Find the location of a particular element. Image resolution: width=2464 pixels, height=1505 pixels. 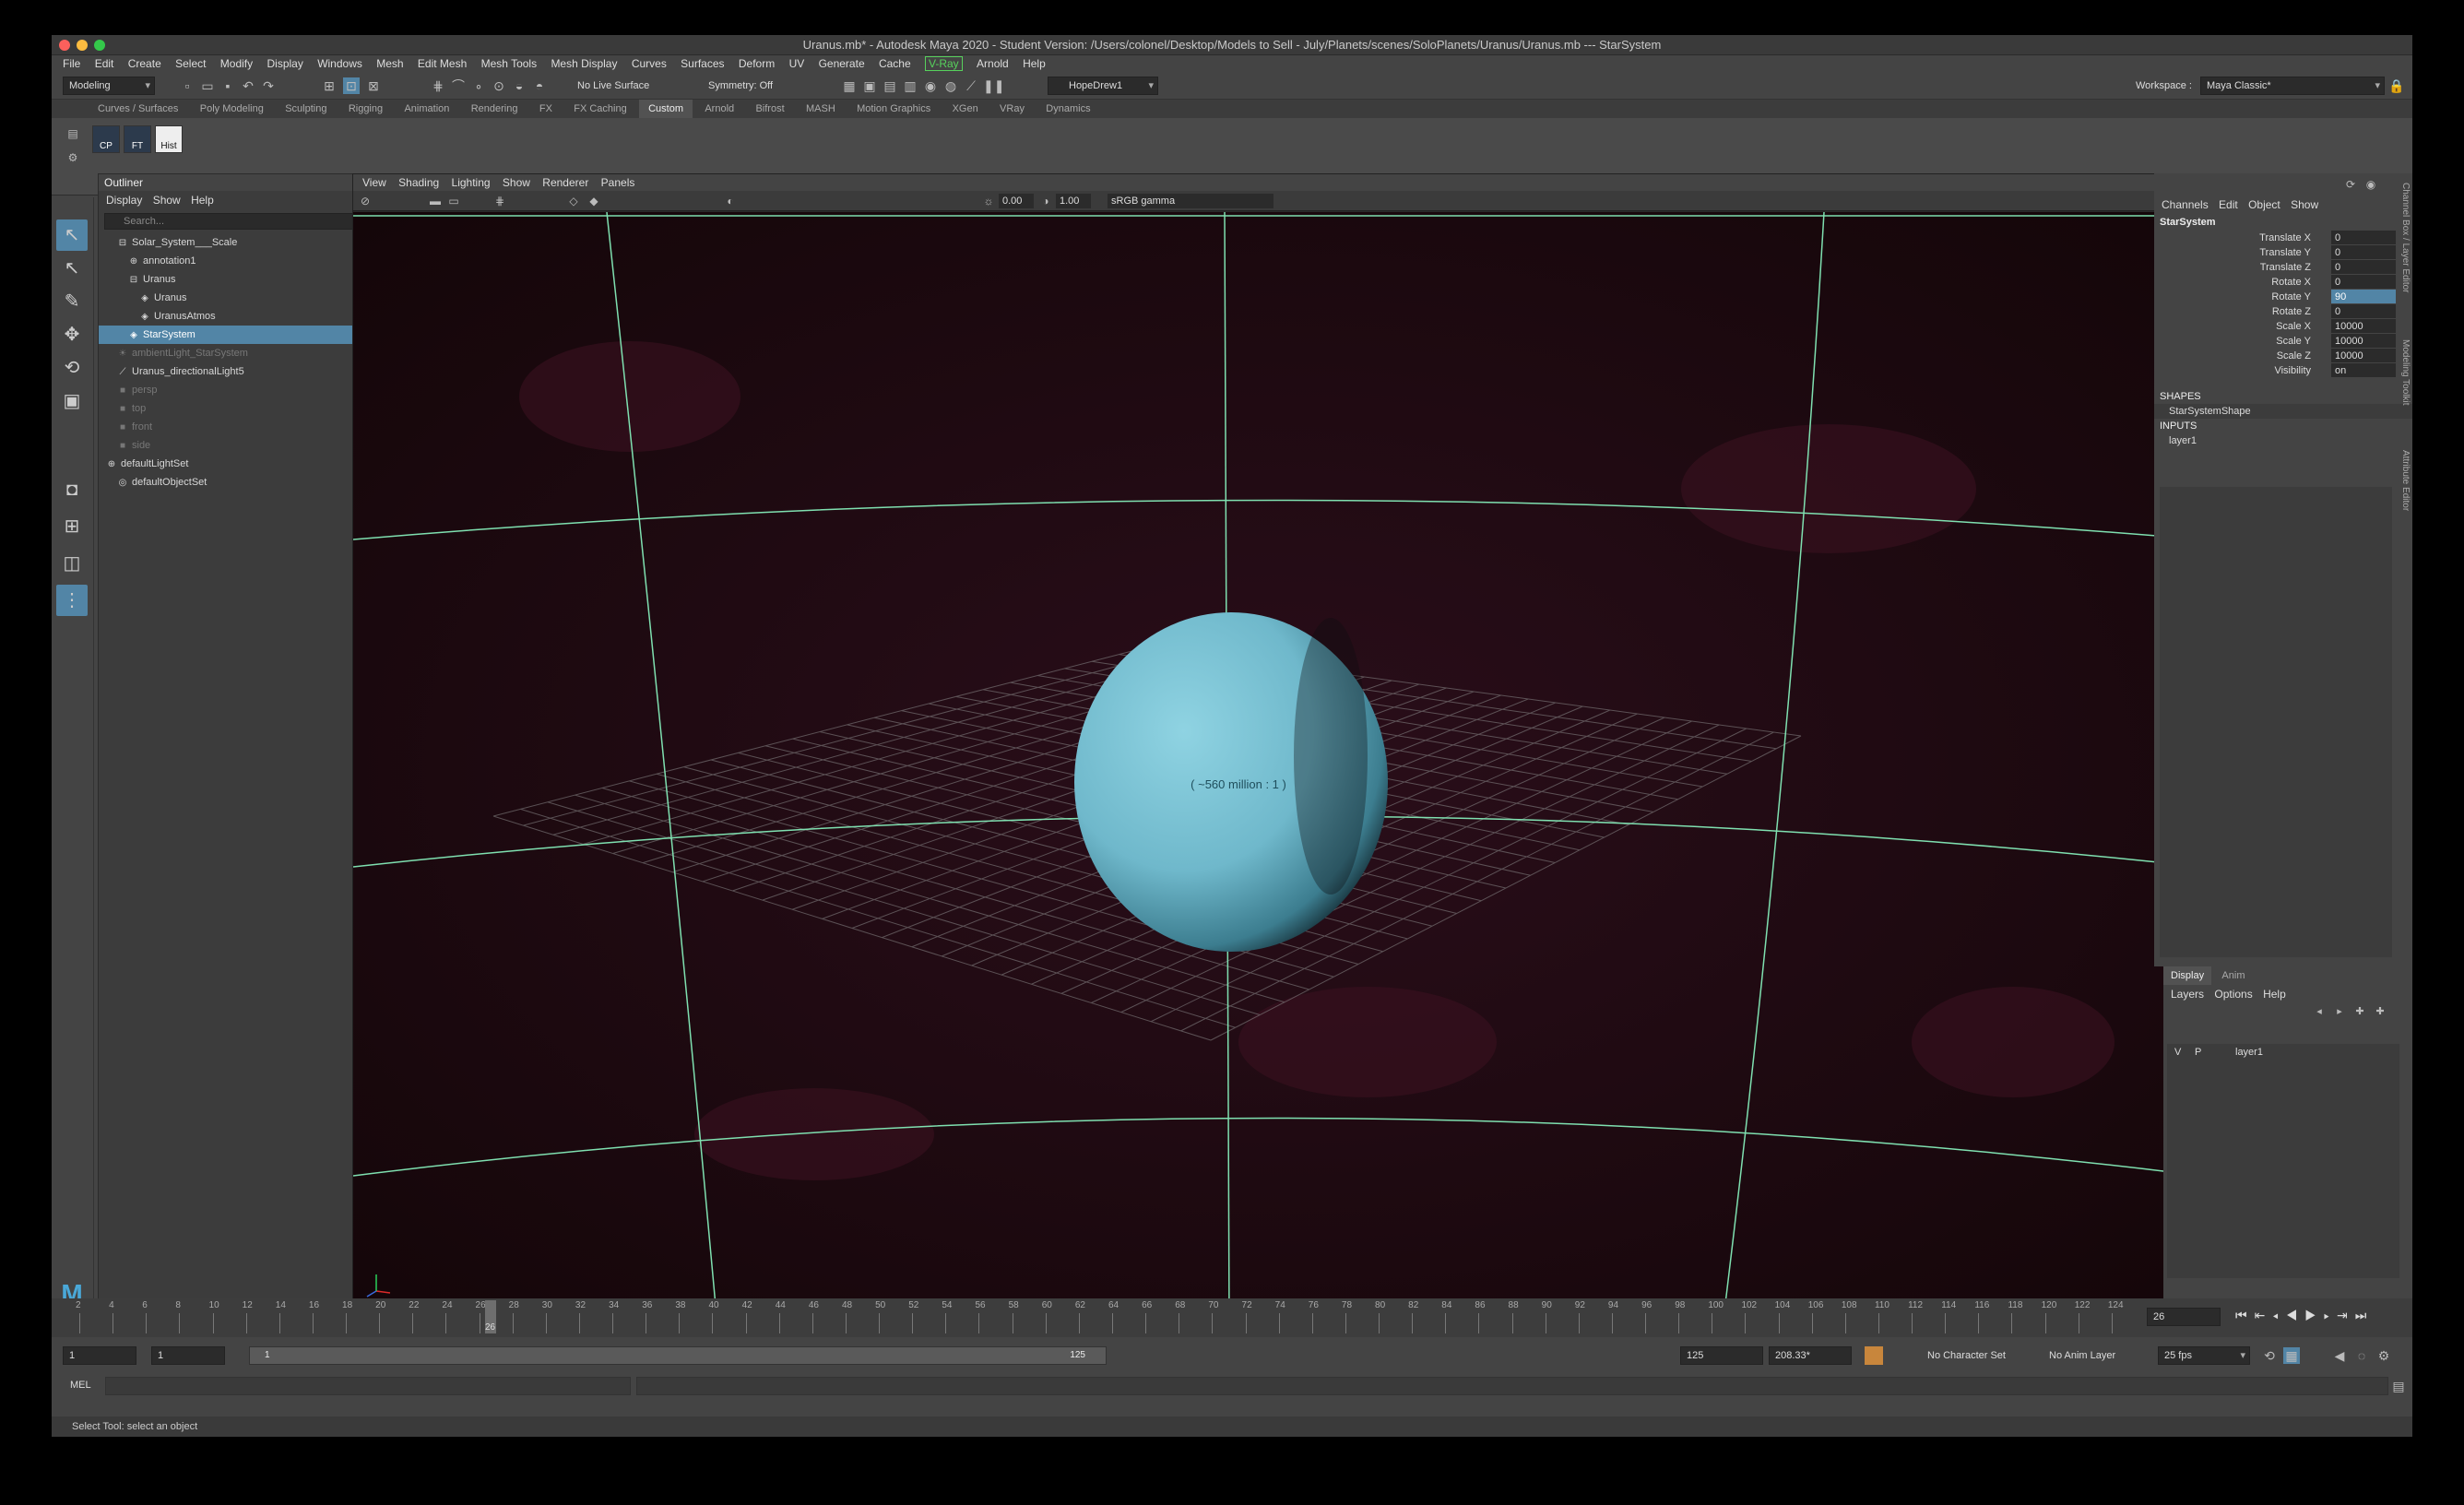

lasso-tool-icon: ↖ is located at coordinates (72, 268).